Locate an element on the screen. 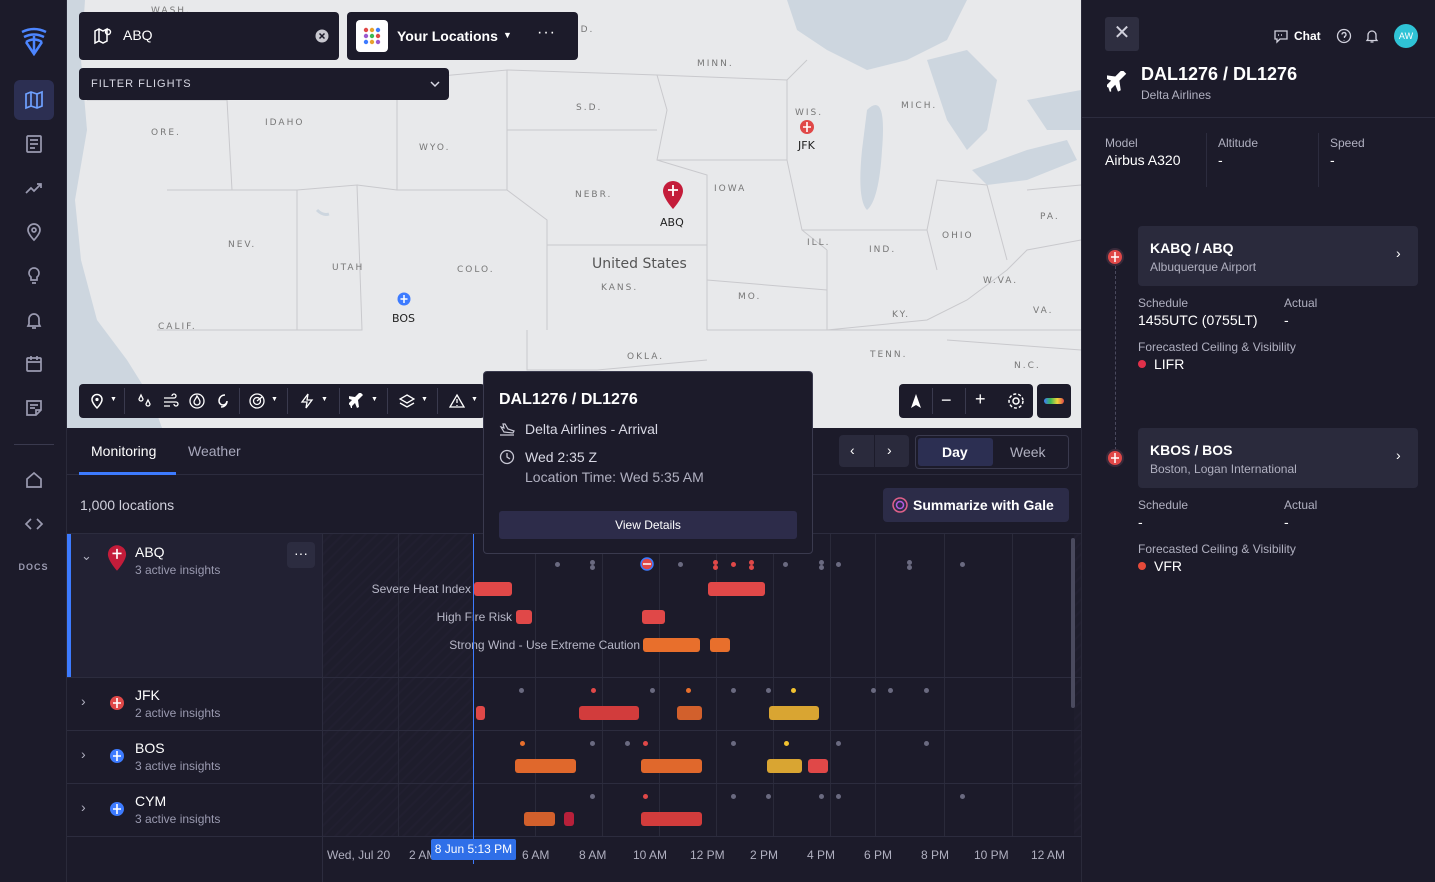  location-row-cym: › CYM 3 active insights is located at coordinates (574, 810).